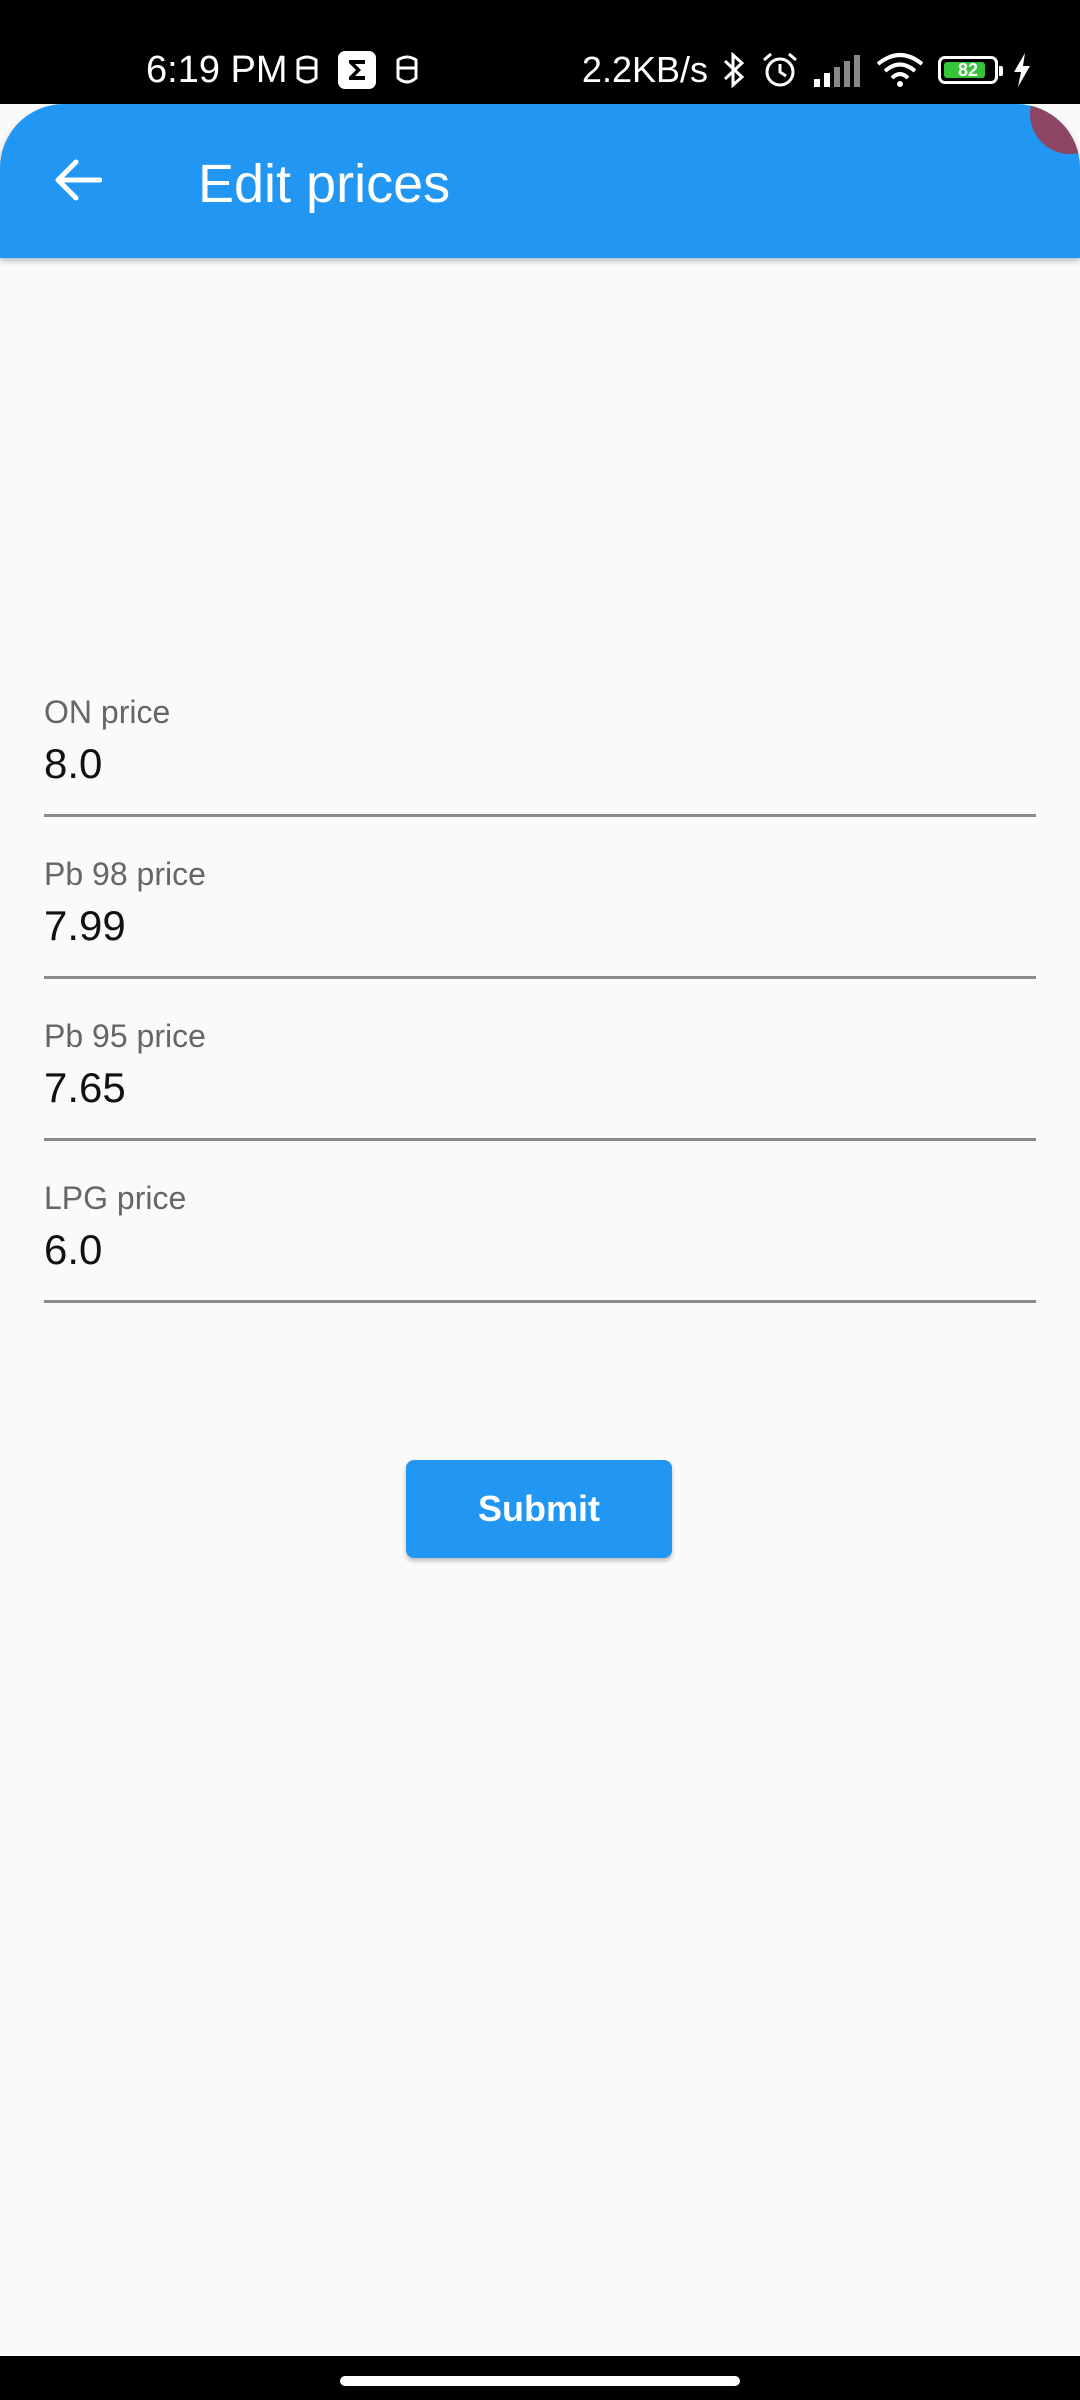 This screenshot has width=1080, height=2400. I want to click on on-price-field: ON price, so click(540, 755).